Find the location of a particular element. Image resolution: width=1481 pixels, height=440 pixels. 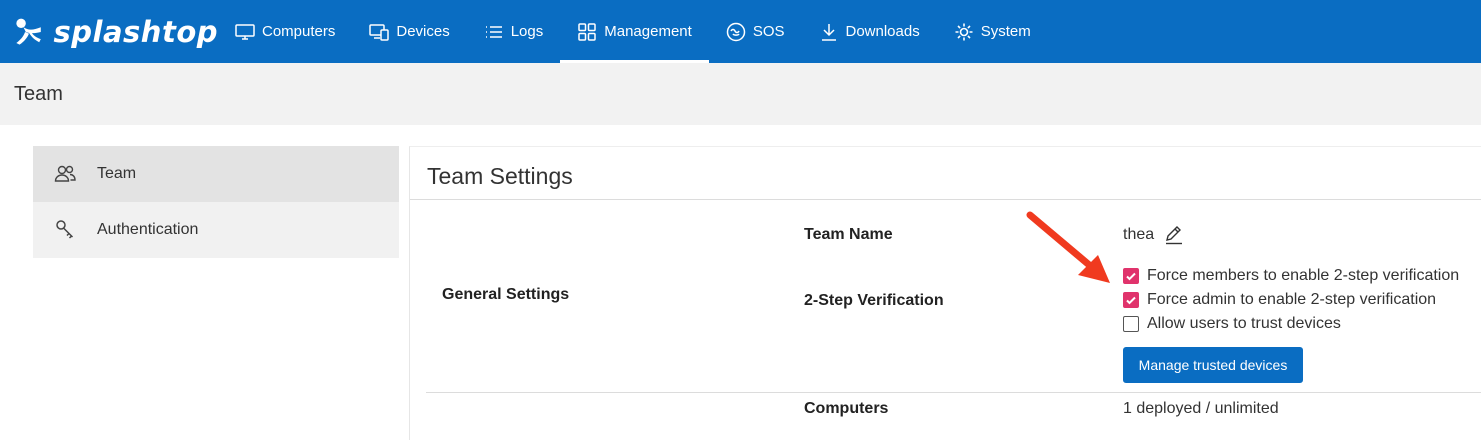

nav-item-computers: Computers is located at coordinates (285, 31).